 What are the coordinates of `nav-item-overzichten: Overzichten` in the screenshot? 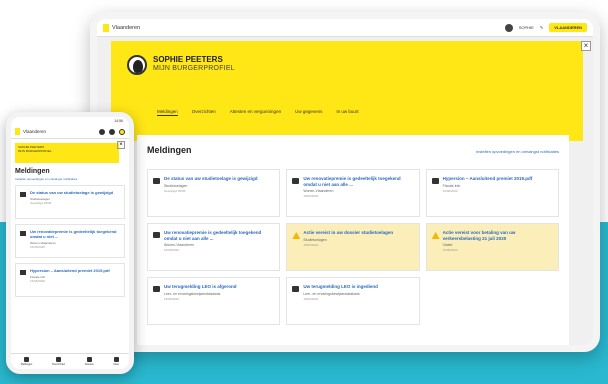 It's located at (58, 361).